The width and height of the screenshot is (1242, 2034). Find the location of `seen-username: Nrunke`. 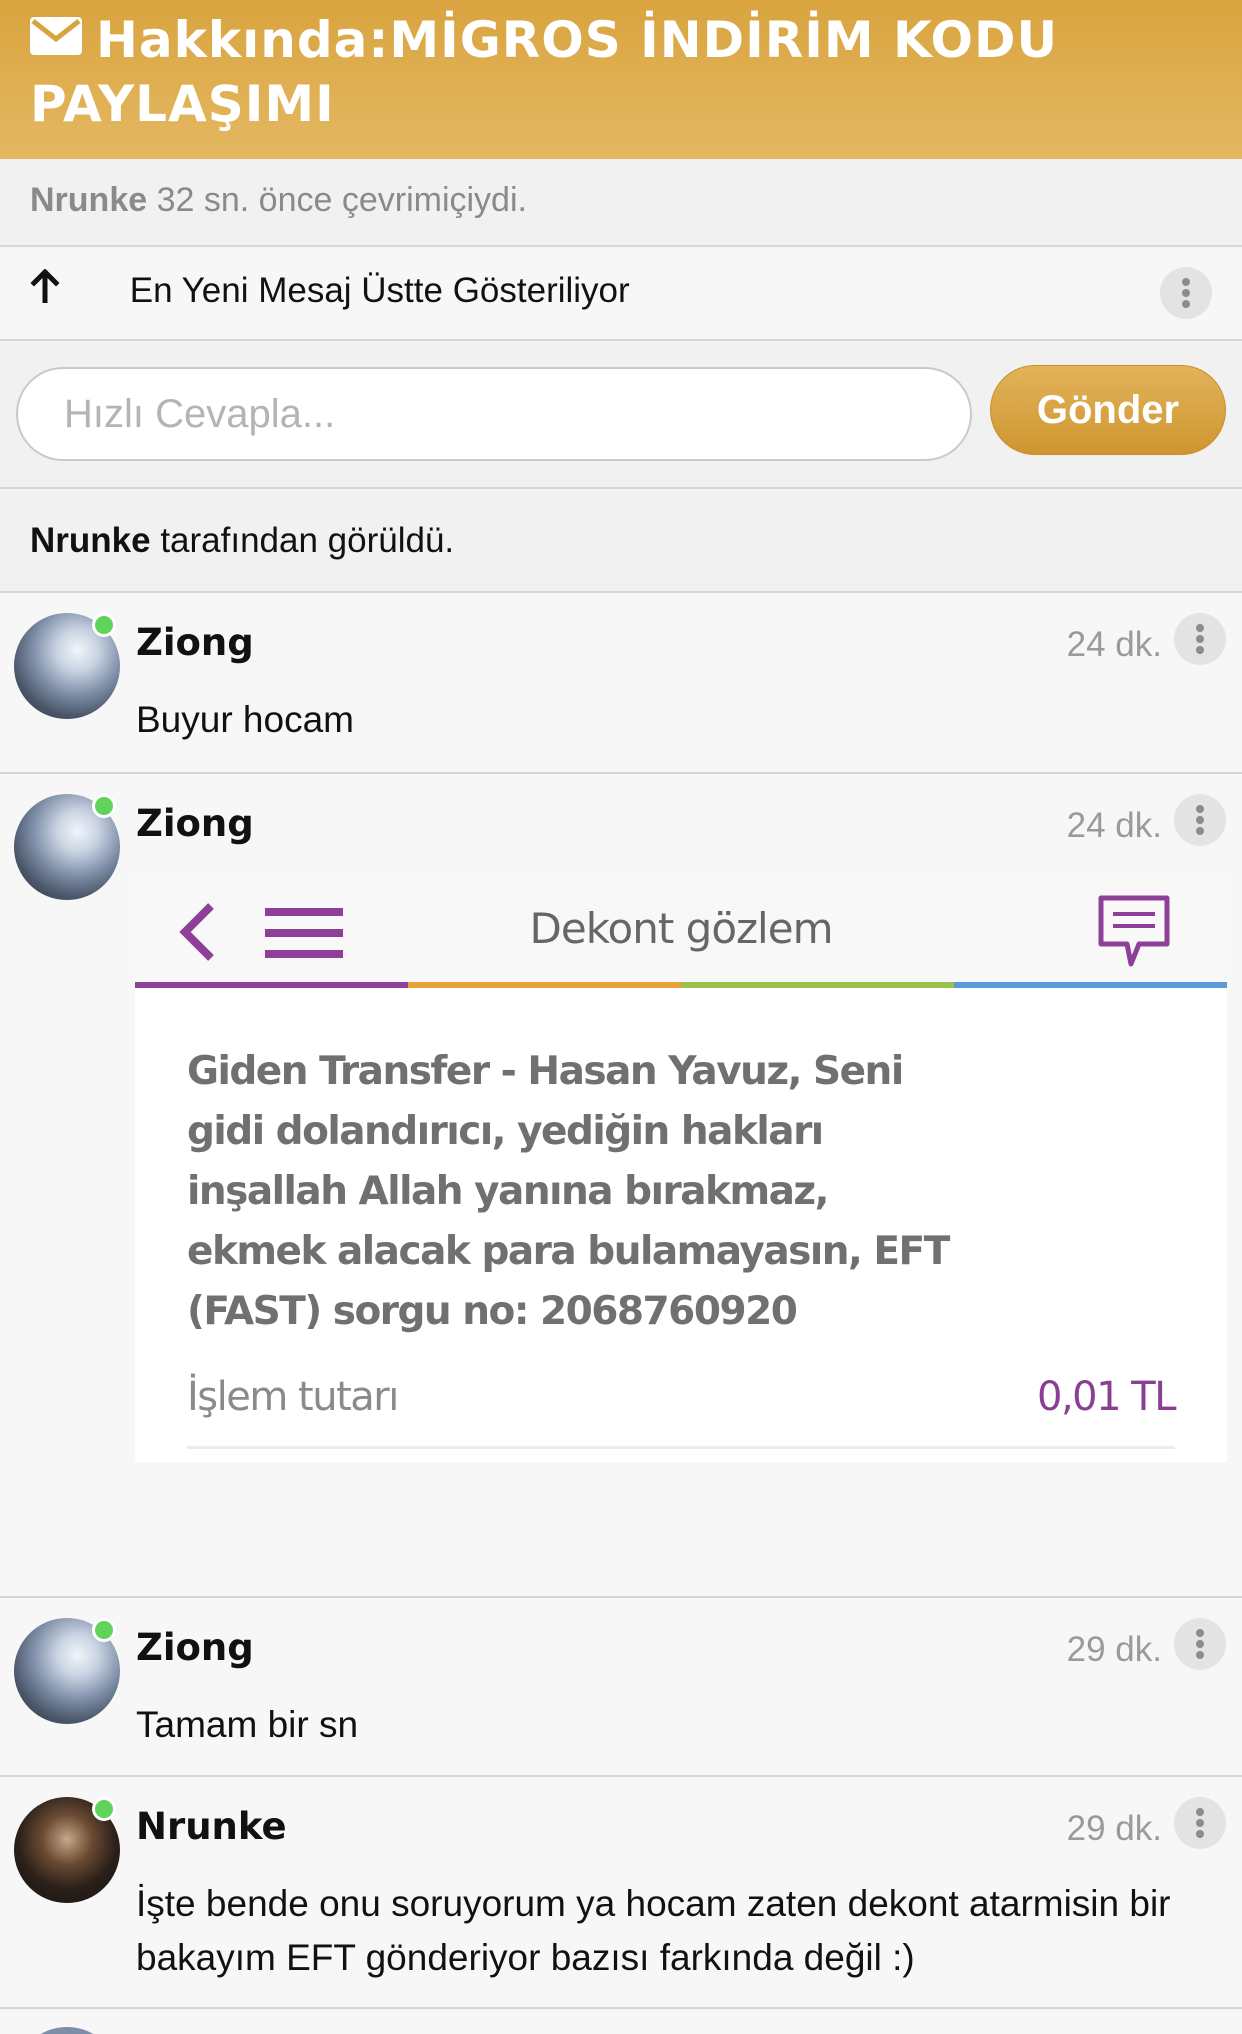

seen-username: Nrunke is located at coordinates (90, 540).